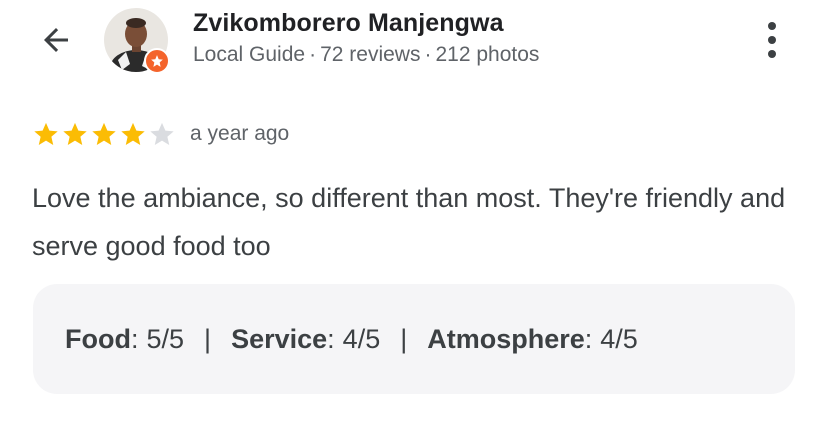 This screenshot has width=828, height=433. I want to click on reviewer-meta: Local Guide · 72 reviews · 212 photos, so click(366, 55).